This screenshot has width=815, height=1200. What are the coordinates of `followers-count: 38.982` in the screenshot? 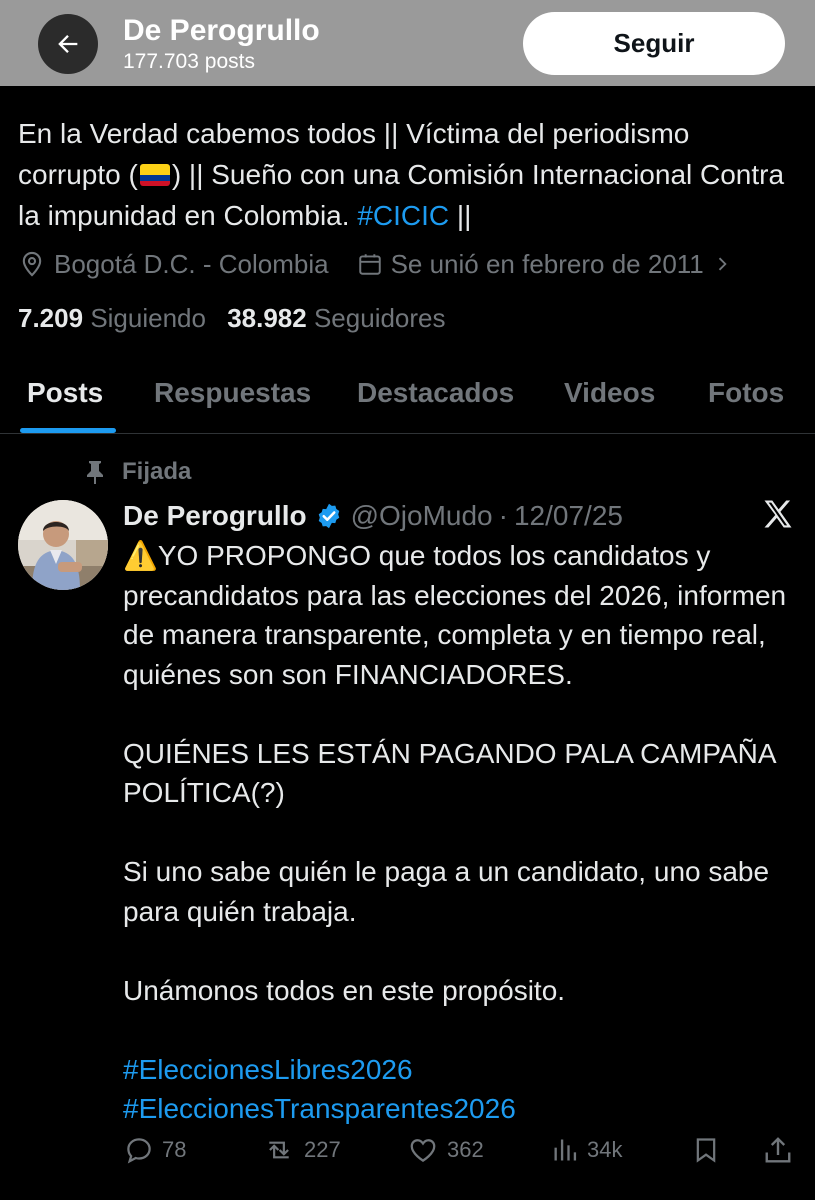 It's located at (267, 318).